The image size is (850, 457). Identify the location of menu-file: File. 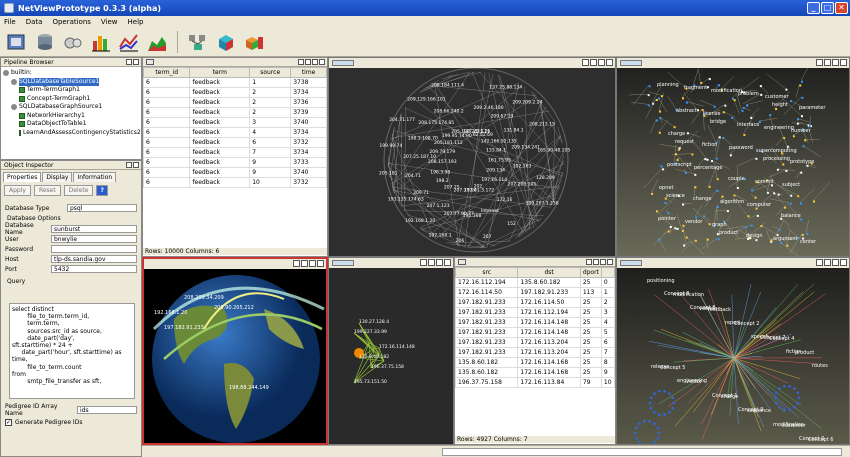
(10, 22).